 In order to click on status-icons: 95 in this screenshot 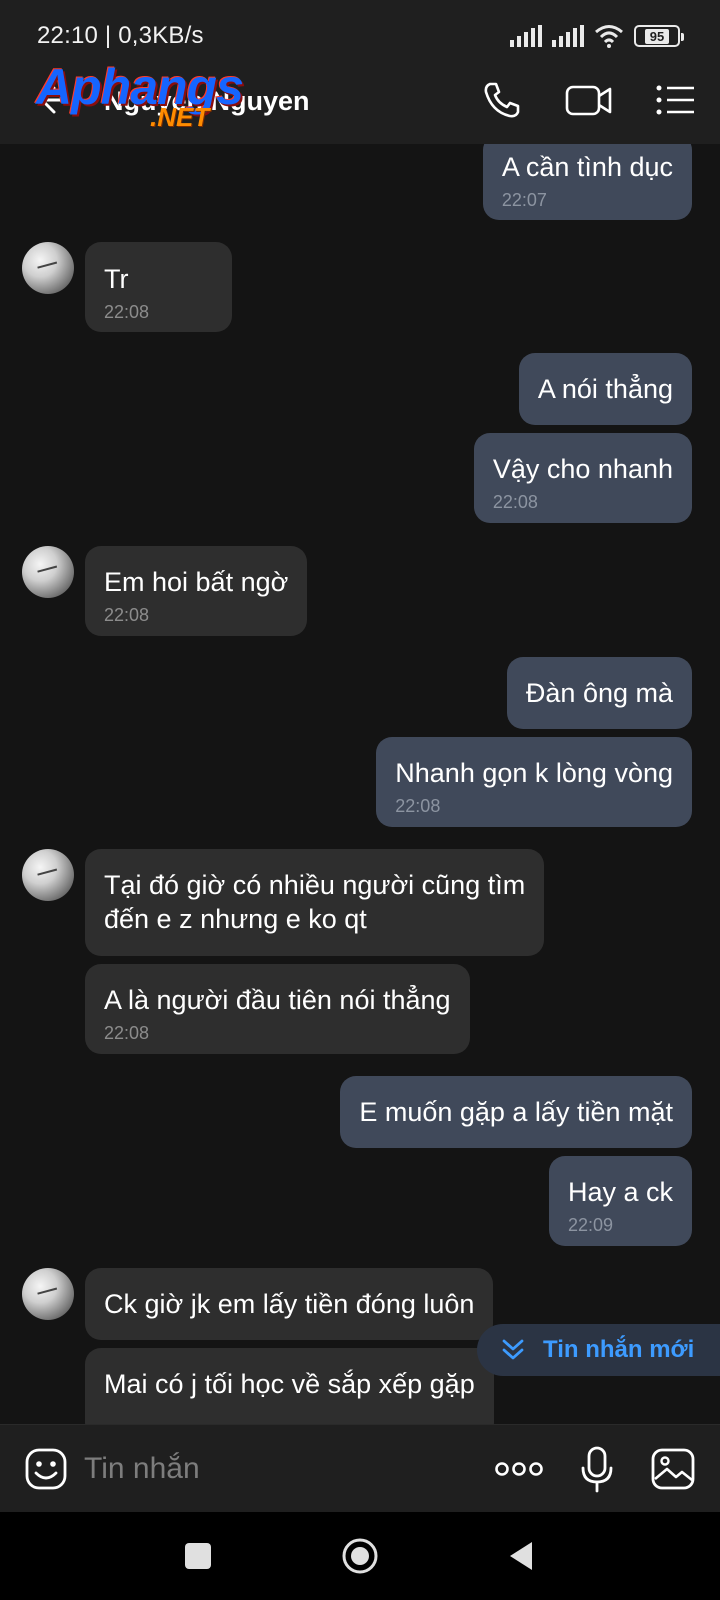, I will do `click(597, 36)`.